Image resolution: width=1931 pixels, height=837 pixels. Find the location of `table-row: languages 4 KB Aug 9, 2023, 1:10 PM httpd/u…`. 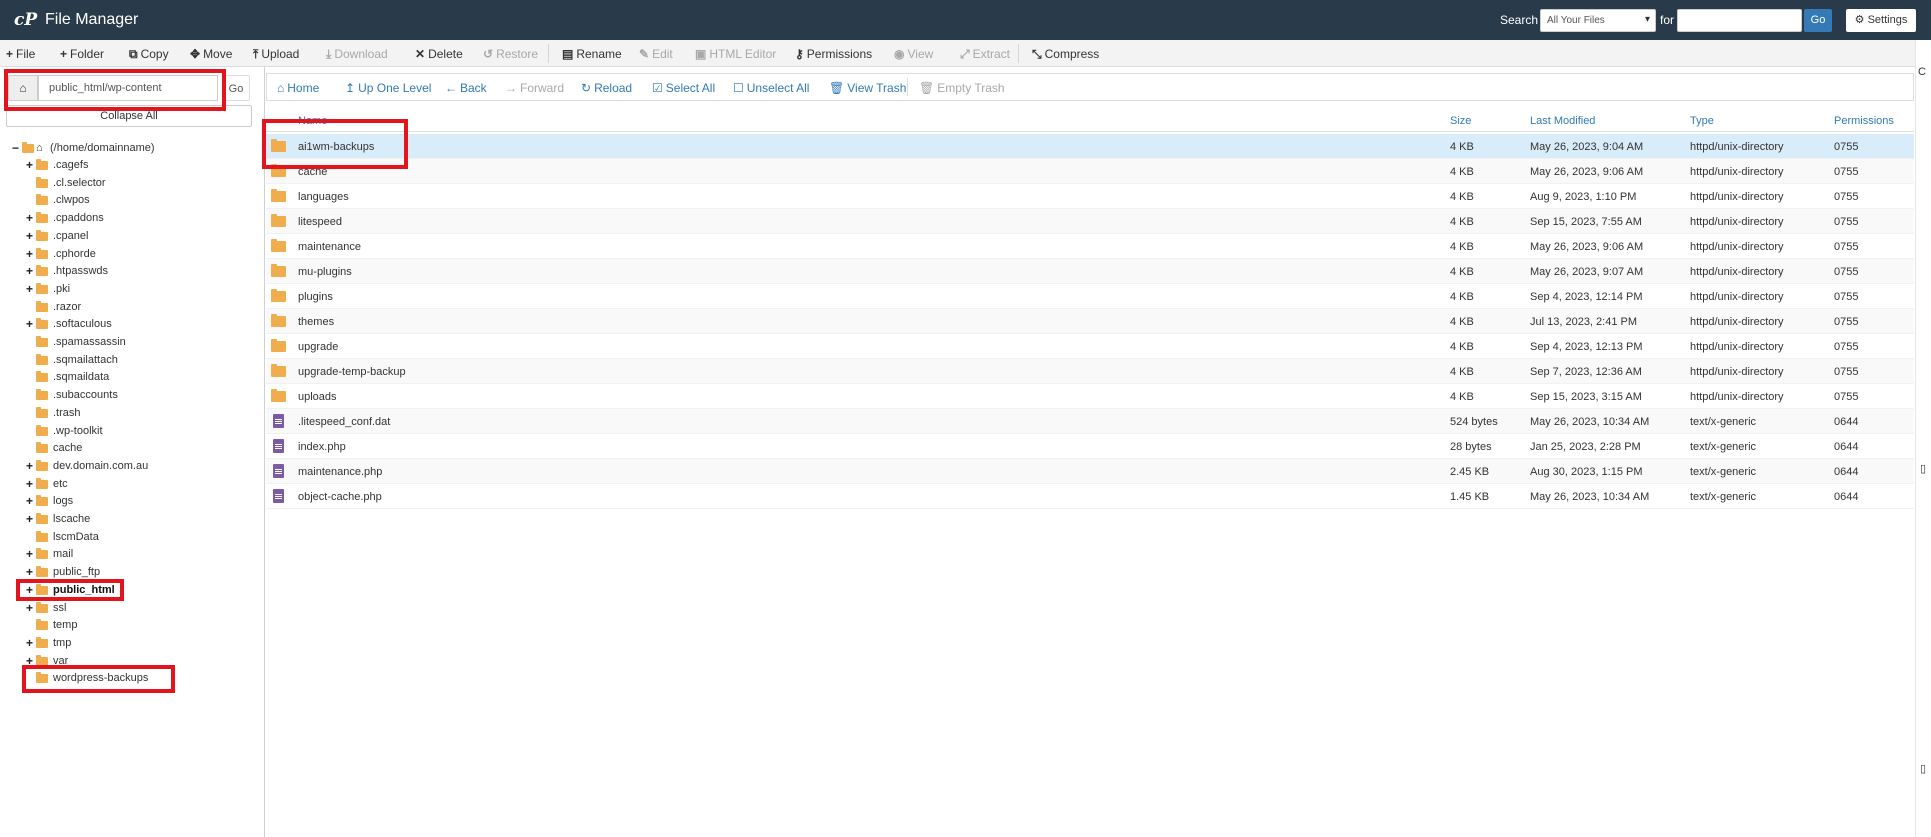

table-row: languages 4 KB Aug 9, 2023, 1:10 PM httpd/u… is located at coordinates (1090, 196).